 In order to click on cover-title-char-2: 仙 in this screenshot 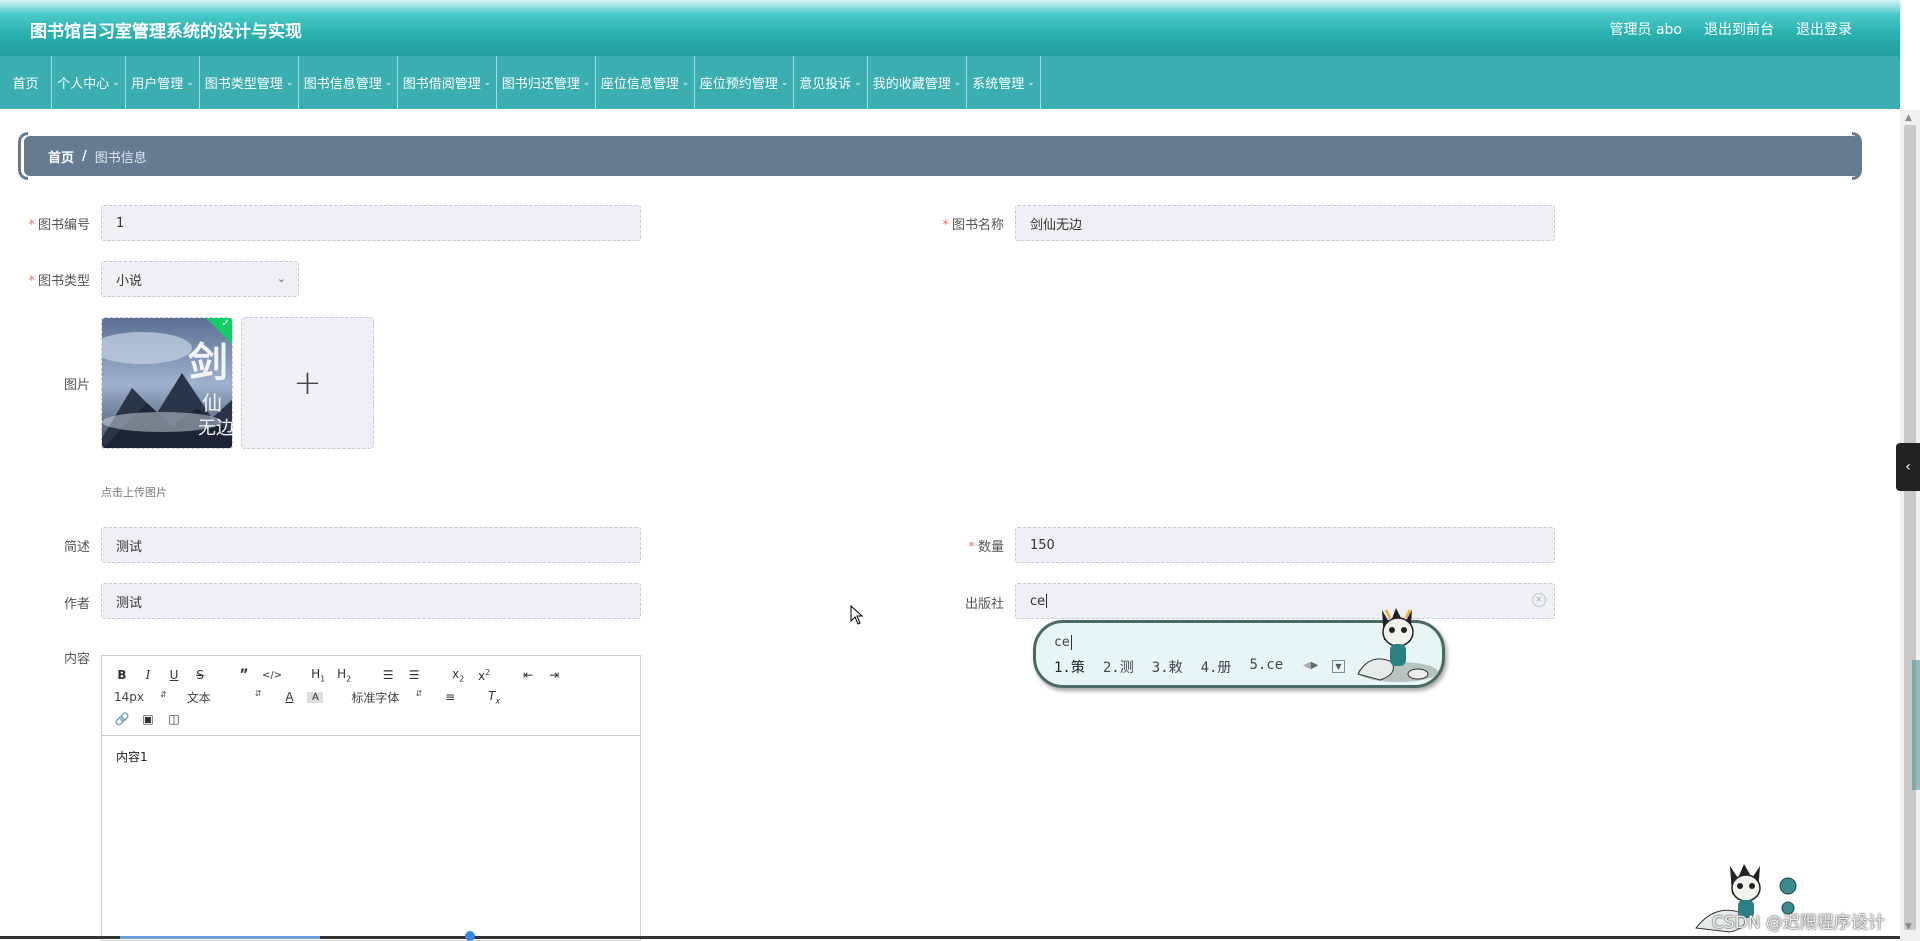, I will do `click(212, 403)`.